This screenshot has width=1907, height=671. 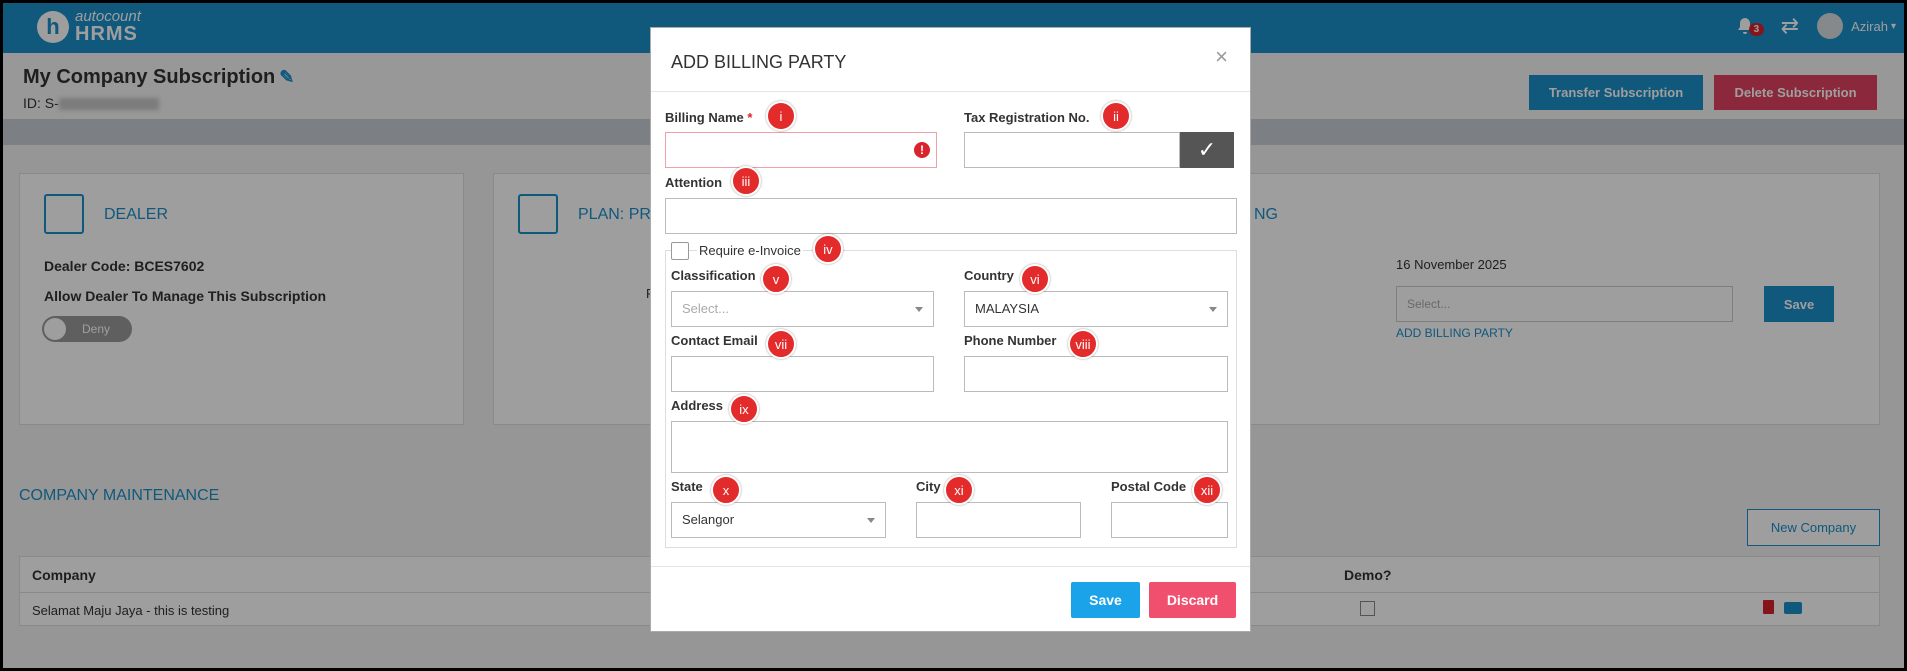 I want to click on annotation-marker: xii, so click(x=1207, y=490).